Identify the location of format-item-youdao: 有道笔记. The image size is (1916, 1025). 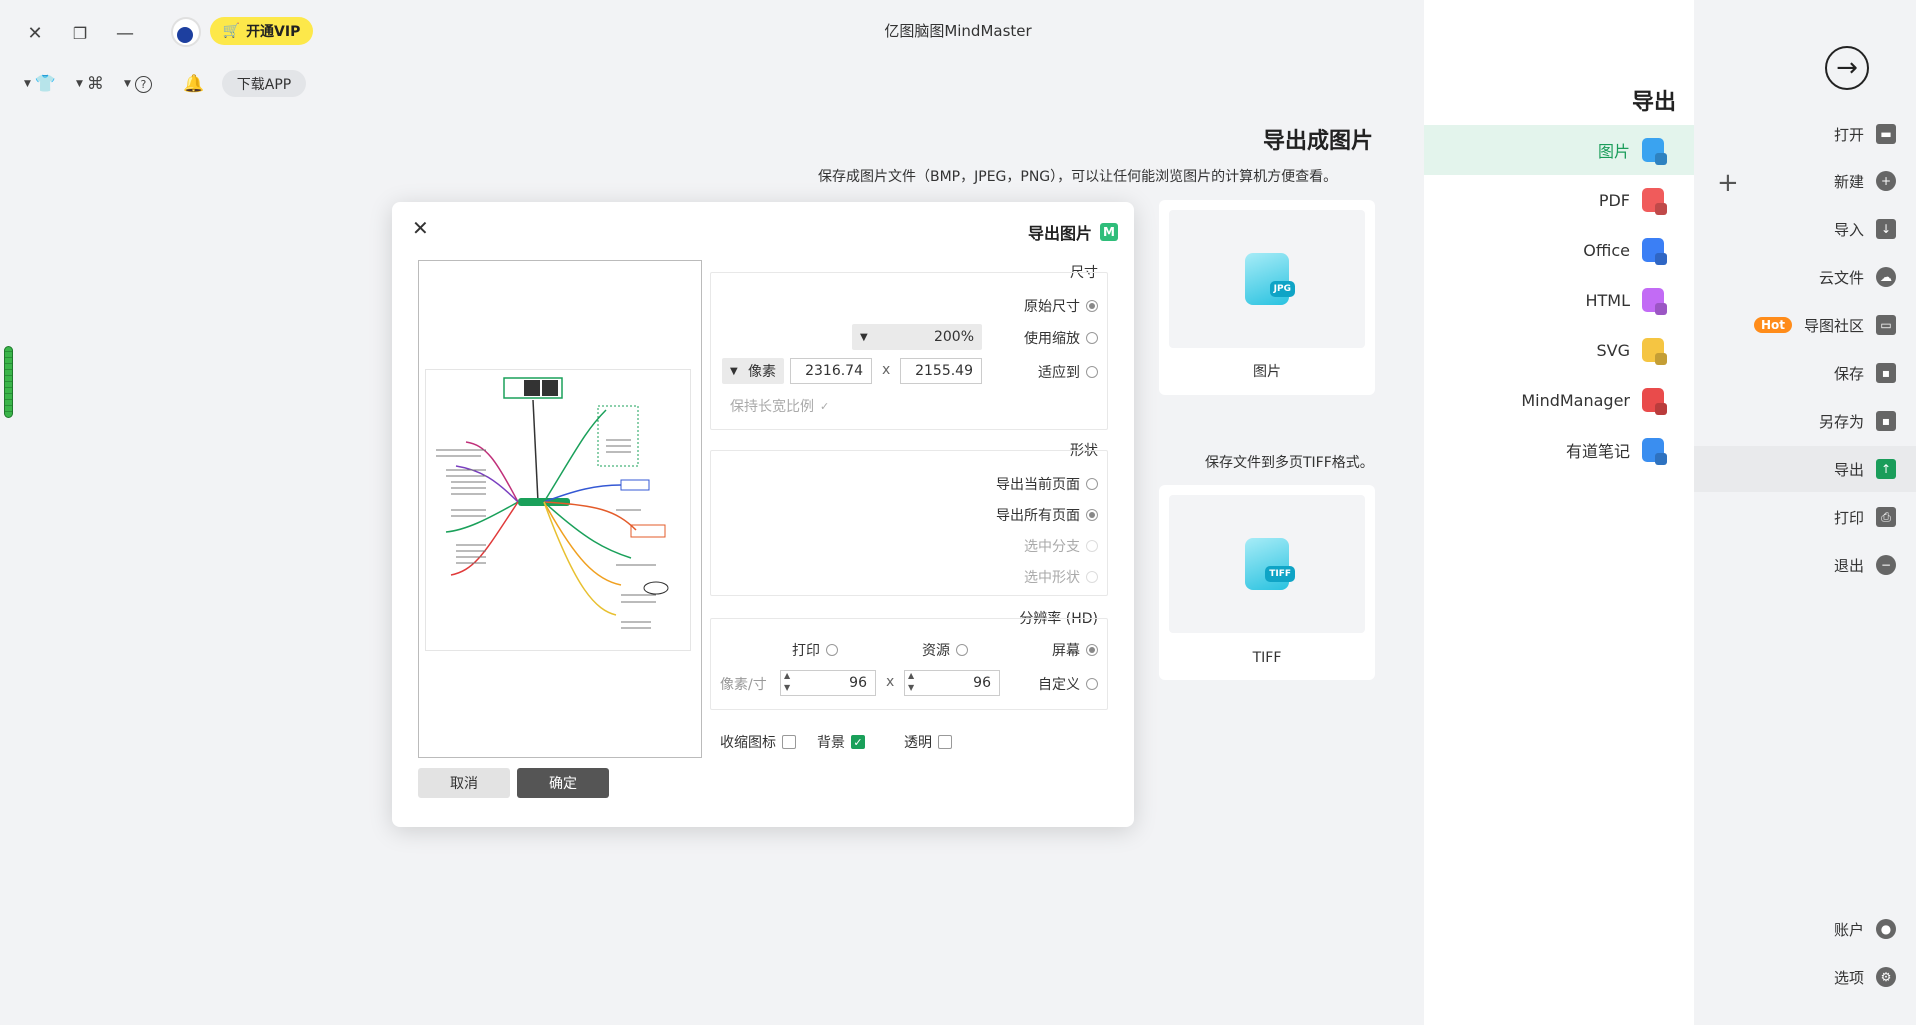
(1559, 450).